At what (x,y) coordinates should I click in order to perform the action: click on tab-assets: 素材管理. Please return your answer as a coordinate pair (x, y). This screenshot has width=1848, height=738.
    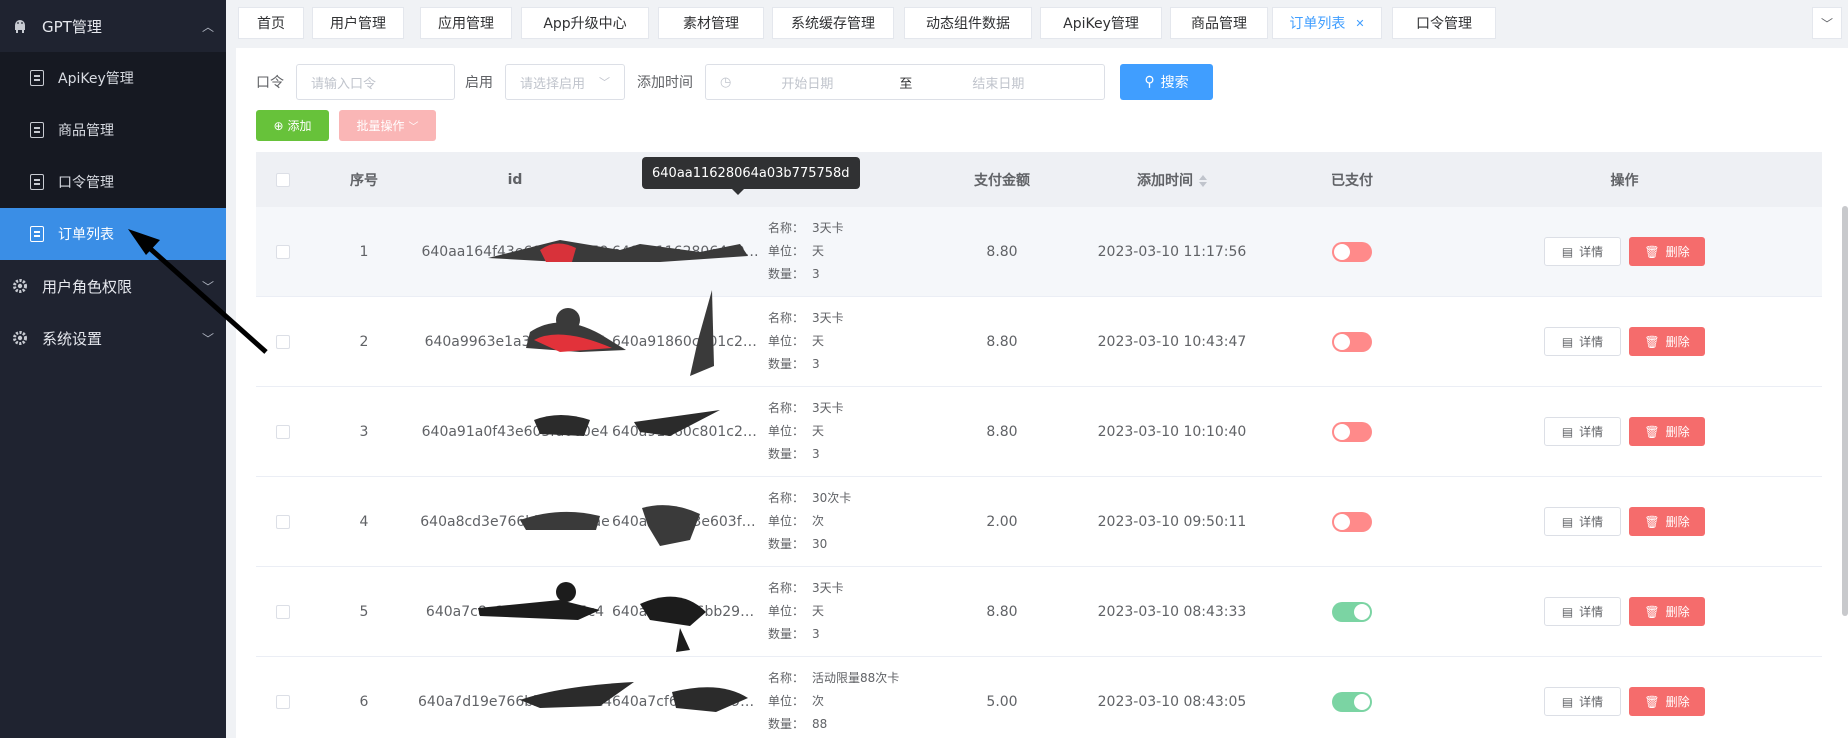
    Looking at the image, I should click on (711, 23).